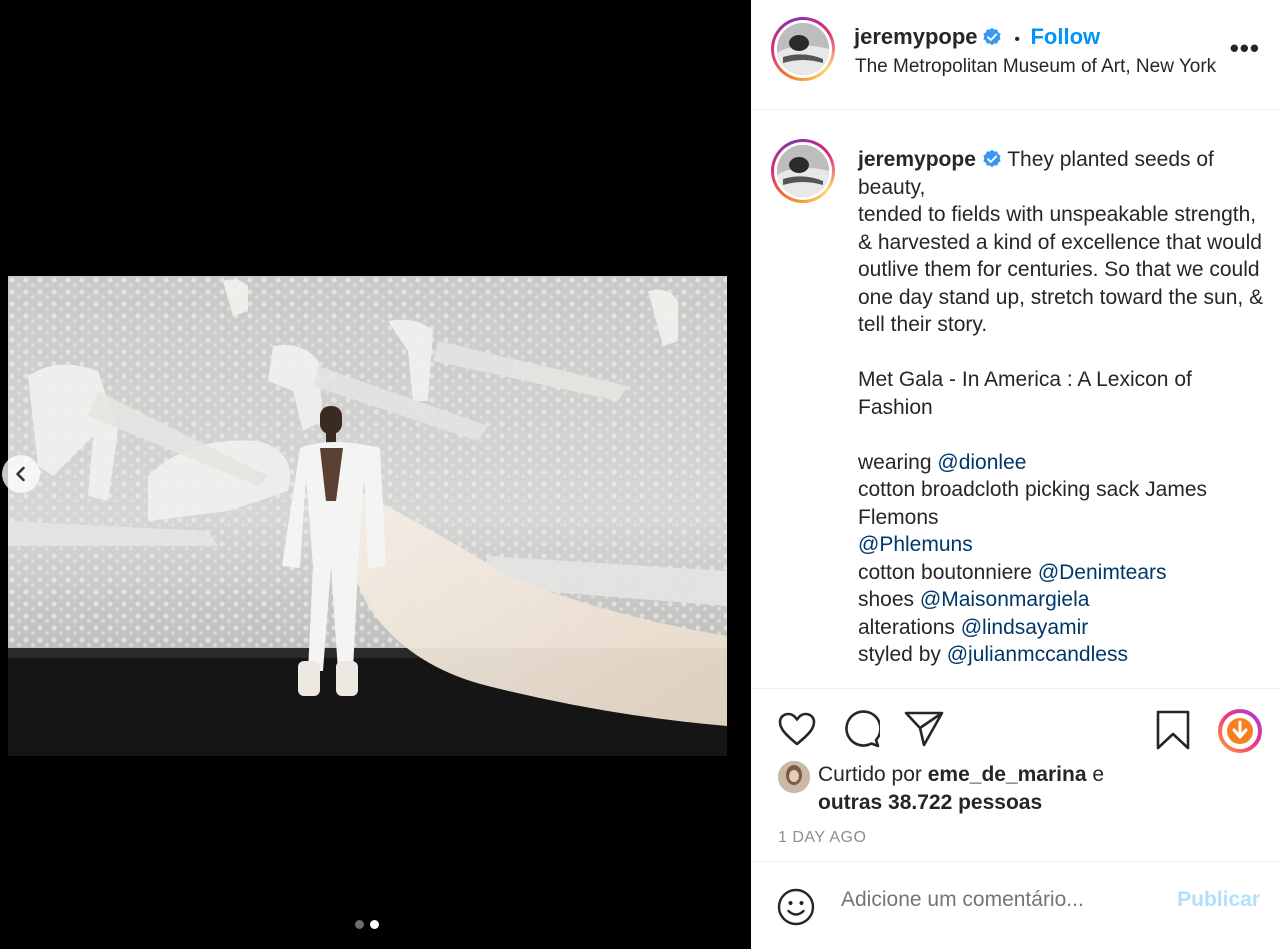 This screenshot has height=949, width=1280. I want to click on liked-by-others: outras 38.722 pessoas, so click(930, 802).